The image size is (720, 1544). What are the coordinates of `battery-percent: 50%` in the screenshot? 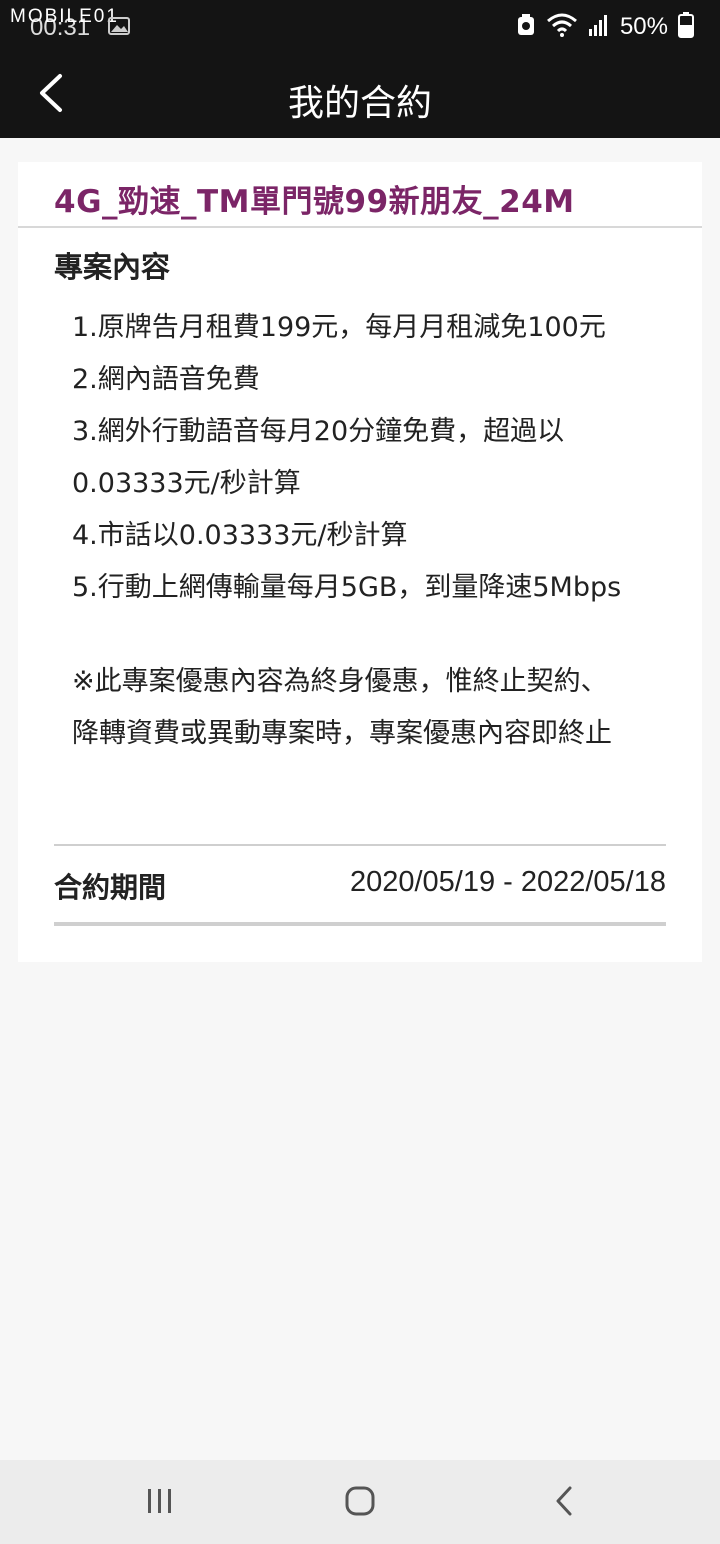 It's located at (643, 26).